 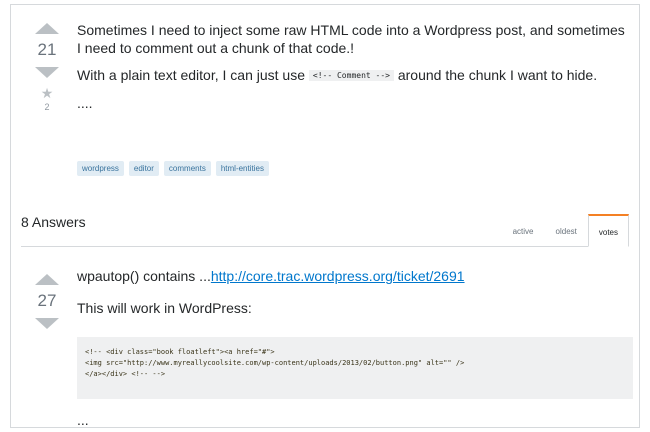 What do you see at coordinates (523, 230) in the screenshot?
I see `tab-active: active` at bounding box center [523, 230].